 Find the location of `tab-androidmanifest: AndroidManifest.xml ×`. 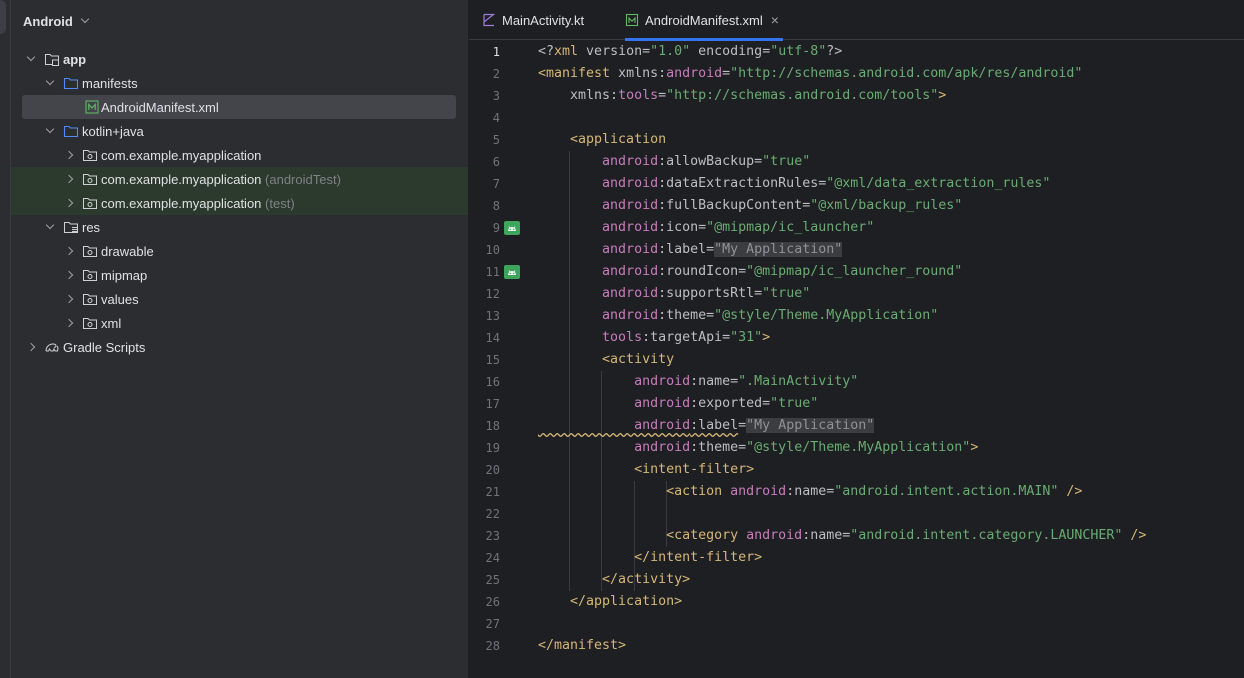

tab-androidmanifest: AndroidManifest.xml × is located at coordinates (704, 20).